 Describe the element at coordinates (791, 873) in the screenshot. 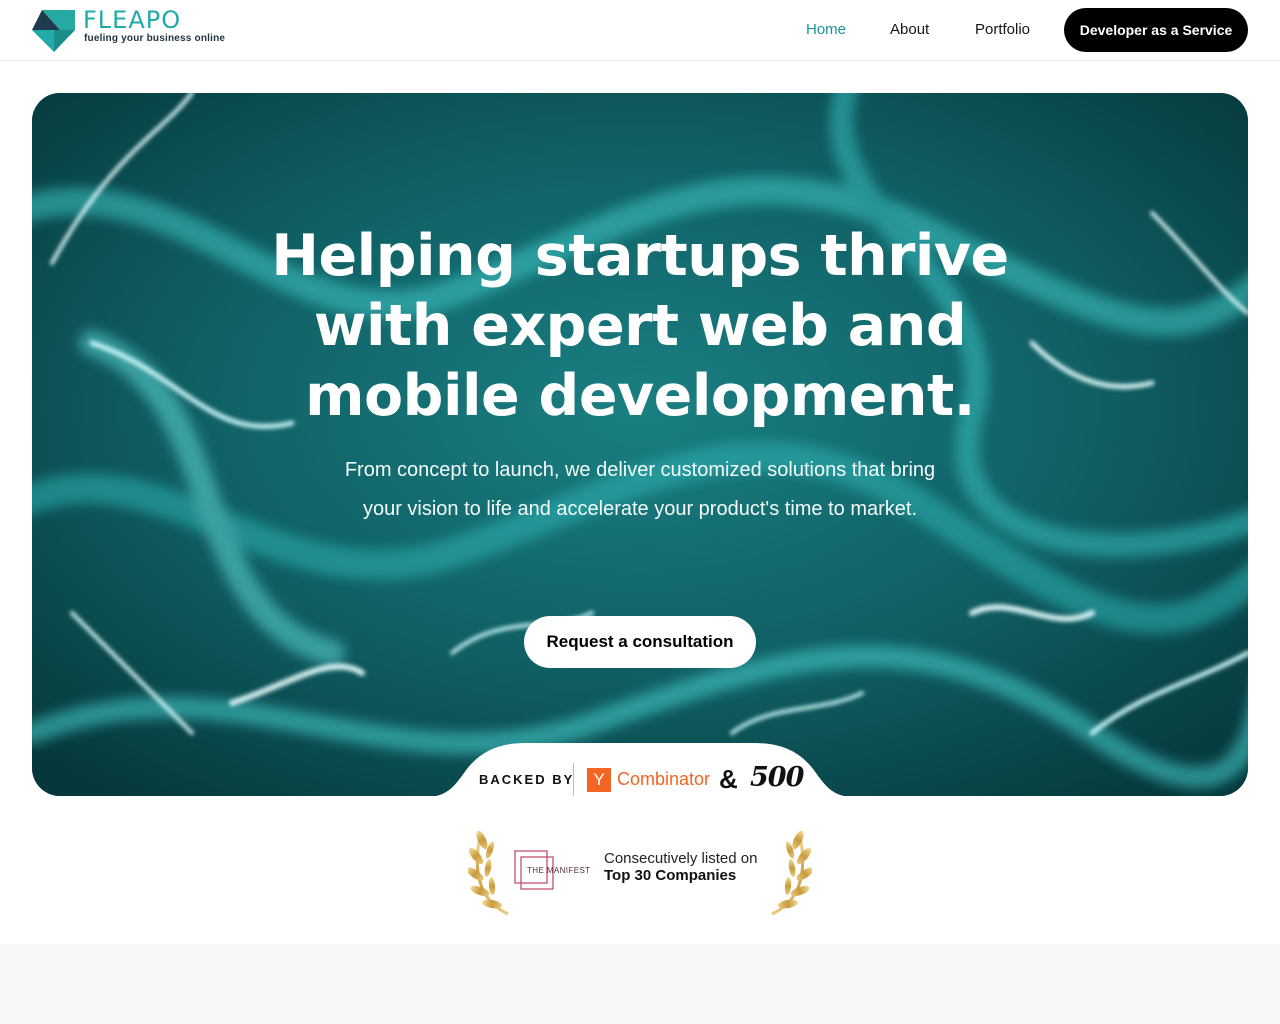

I see `laurel-right-icon` at that location.